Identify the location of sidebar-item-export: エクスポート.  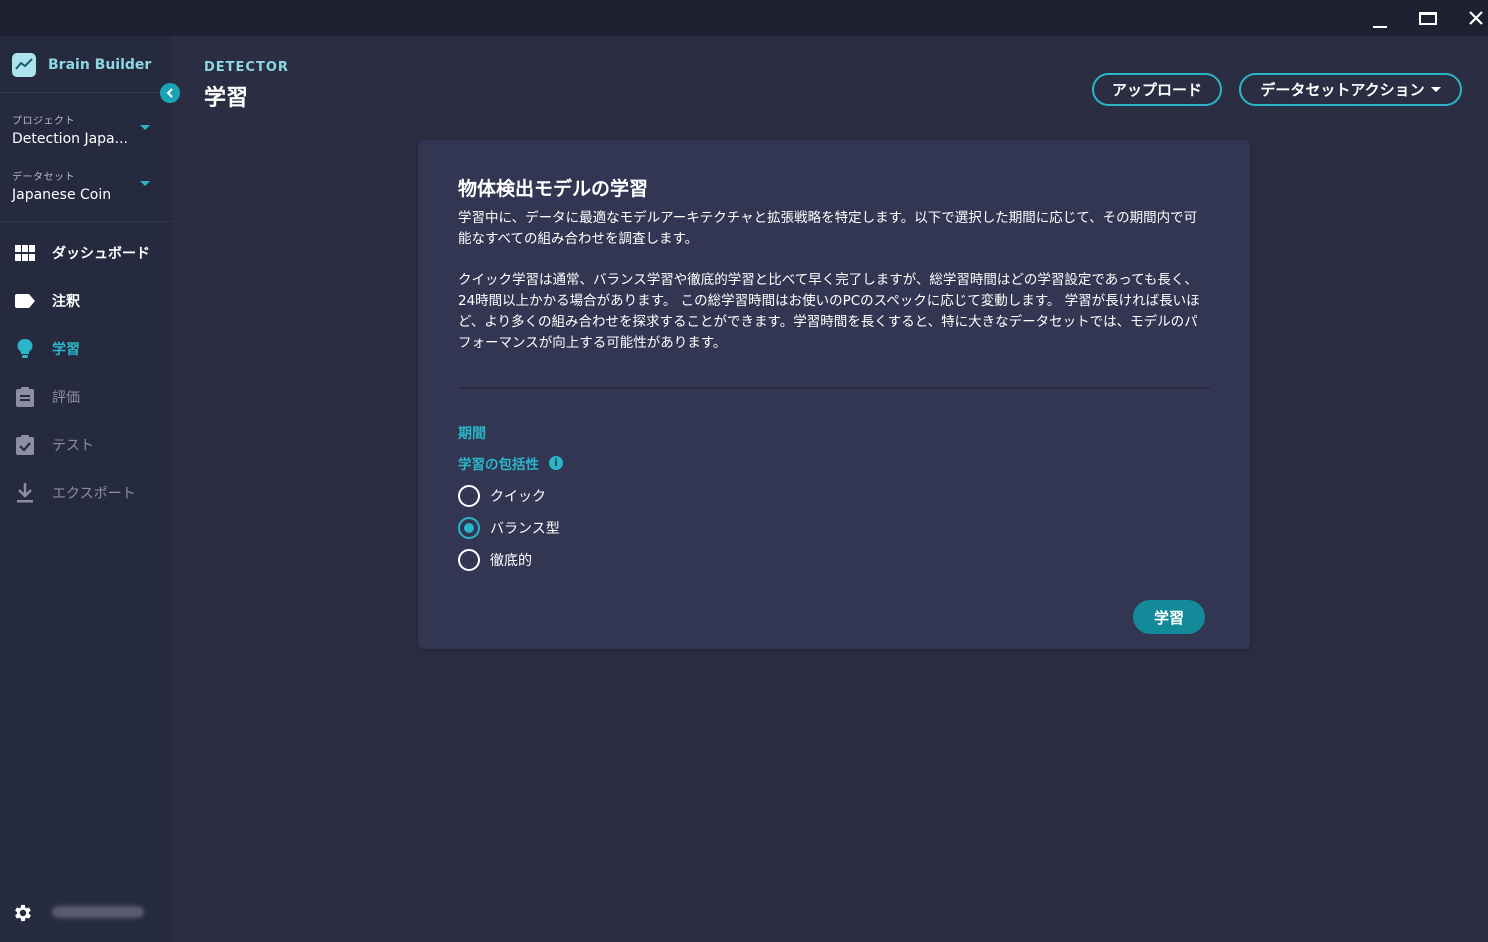
(86, 493).